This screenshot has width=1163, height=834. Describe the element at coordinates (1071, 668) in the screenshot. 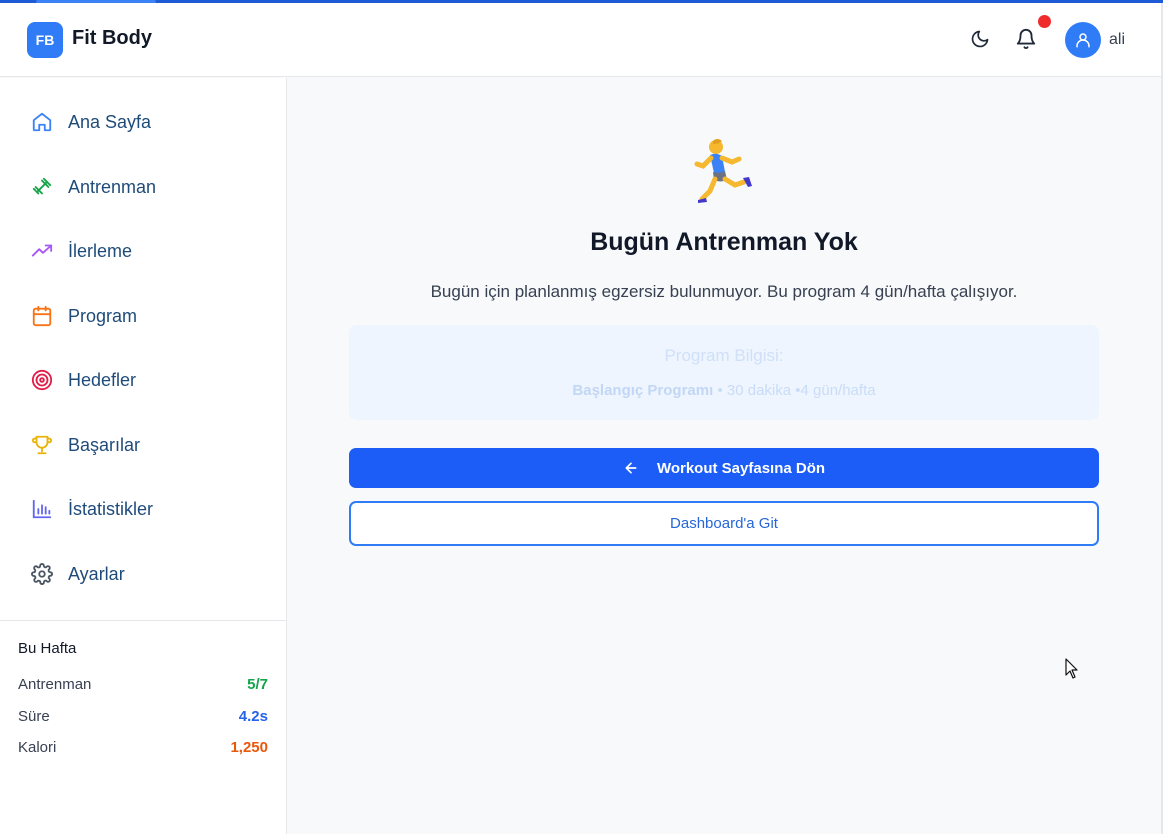

I see `mouse-cursor-icon` at that location.